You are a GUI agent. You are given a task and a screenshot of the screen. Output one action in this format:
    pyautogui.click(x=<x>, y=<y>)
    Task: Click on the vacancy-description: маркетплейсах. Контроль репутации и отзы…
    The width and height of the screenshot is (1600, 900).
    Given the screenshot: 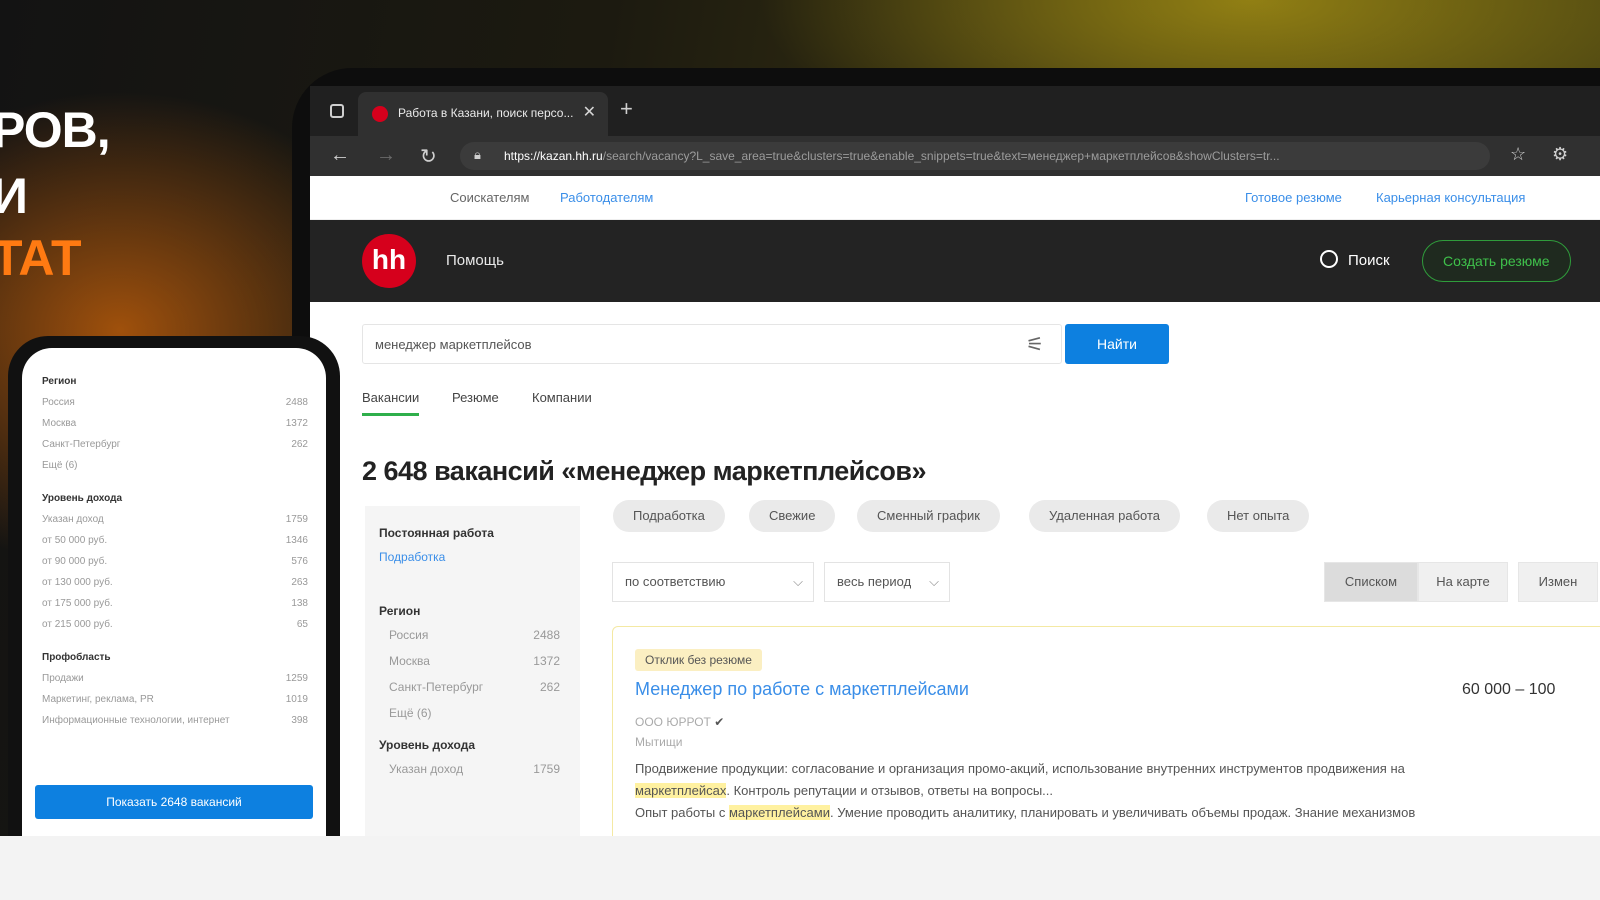 What is the action you would take?
    pyautogui.click(x=844, y=790)
    